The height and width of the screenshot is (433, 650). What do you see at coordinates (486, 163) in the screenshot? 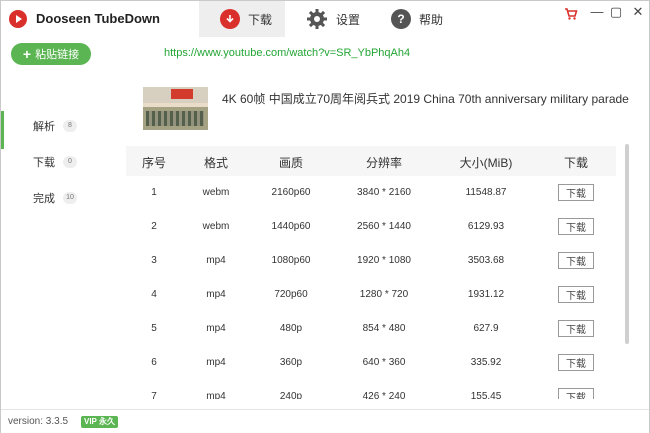
I see `header-size: 大小(MiB)` at bounding box center [486, 163].